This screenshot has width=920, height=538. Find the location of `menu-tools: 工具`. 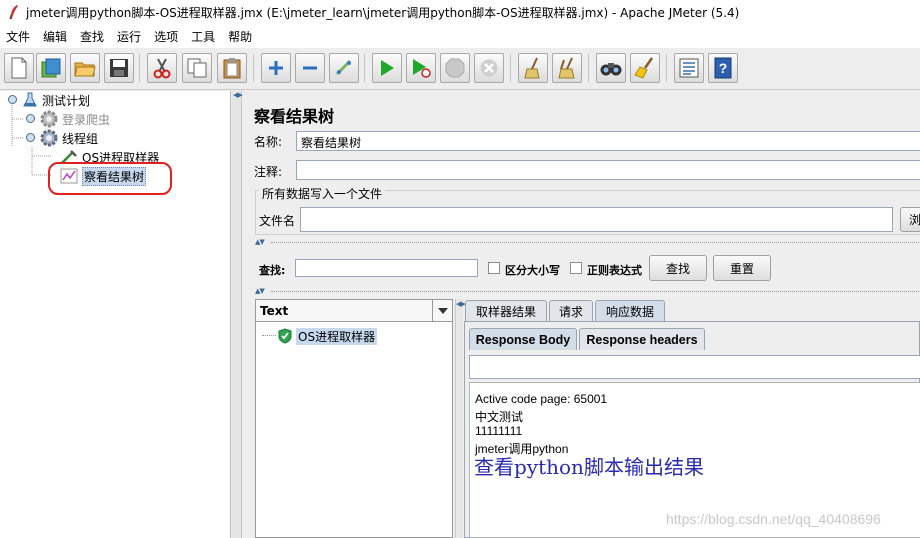

menu-tools: 工具 is located at coordinates (203, 36).